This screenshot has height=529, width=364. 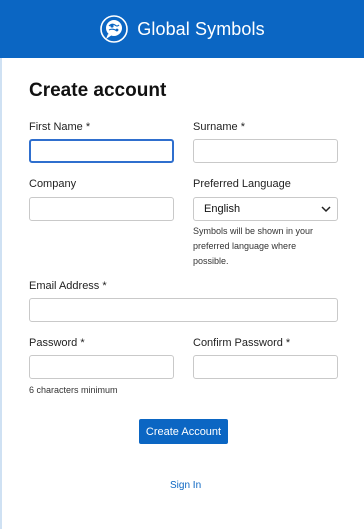 I want to click on surname-label: Surname *, so click(x=219, y=127).